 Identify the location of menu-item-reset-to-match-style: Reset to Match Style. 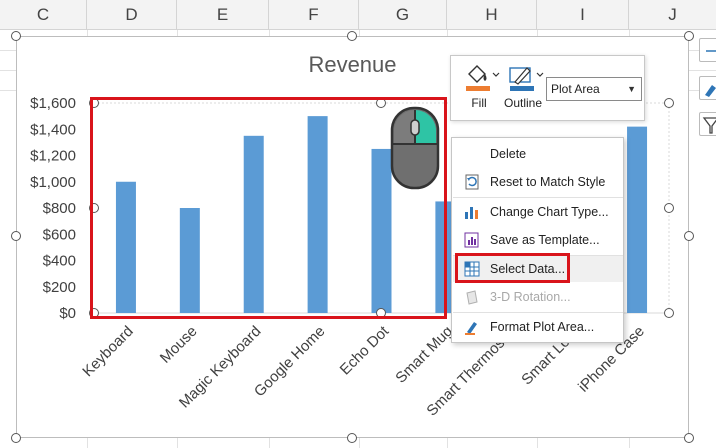
(538, 182).